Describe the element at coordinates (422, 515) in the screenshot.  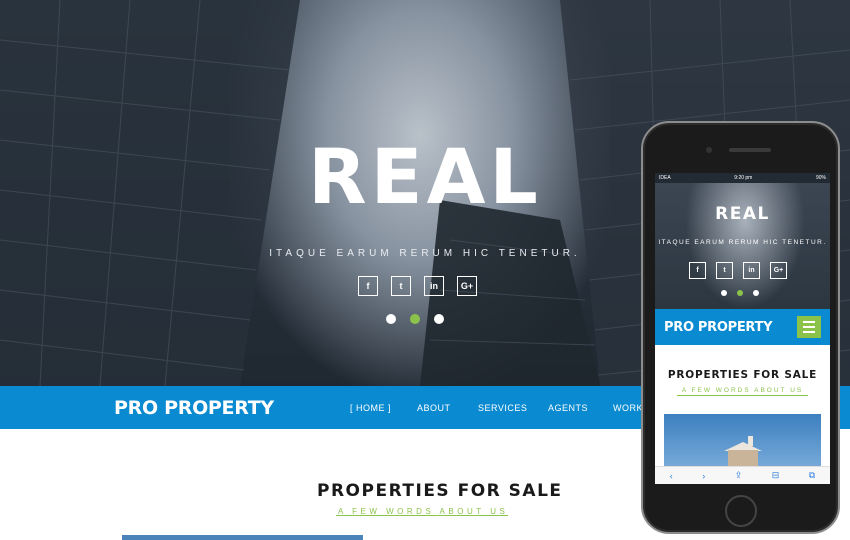
I see `section-underline` at that location.